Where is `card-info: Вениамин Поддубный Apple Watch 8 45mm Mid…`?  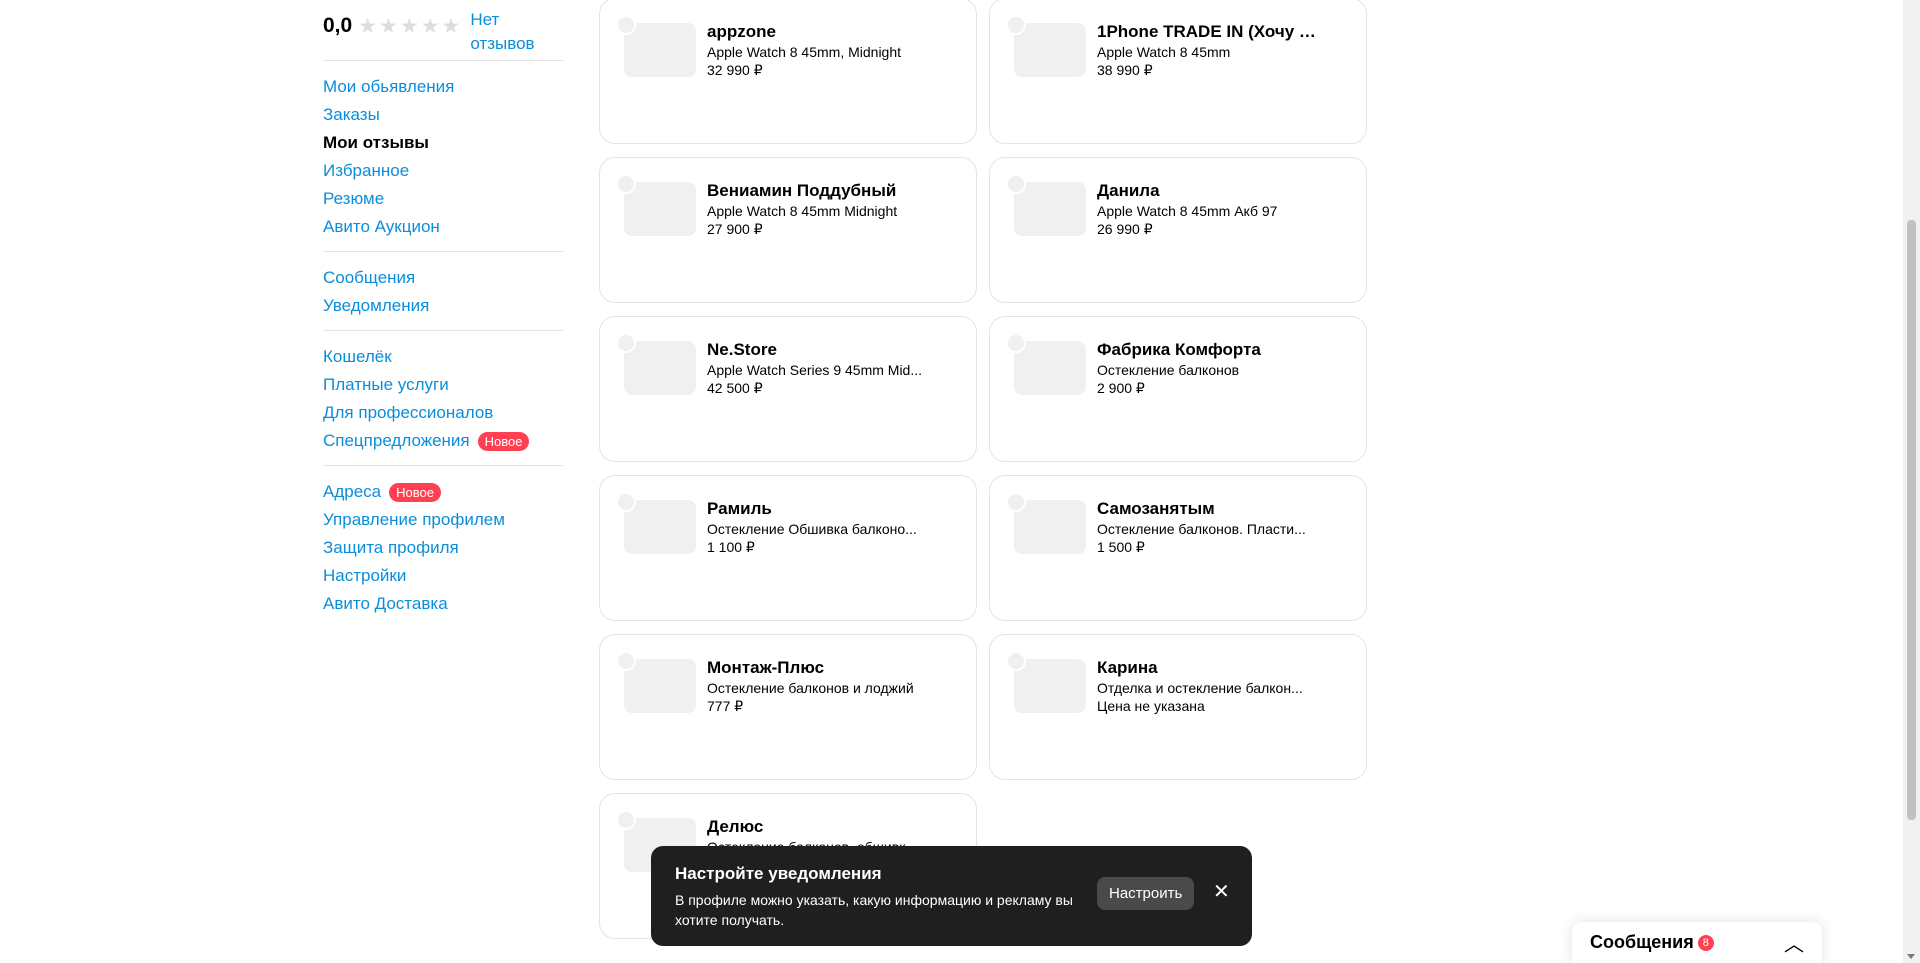 card-info: Вениамин Поддубный Apple Watch 8 45mm Mid… is located at coordinates (822, 209).